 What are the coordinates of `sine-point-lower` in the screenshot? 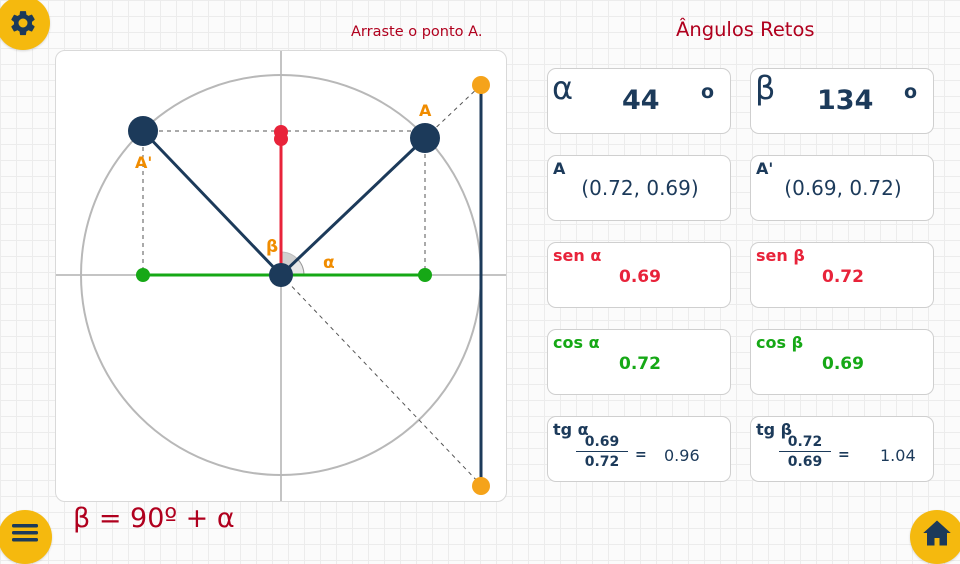 It's located at (281, 139).